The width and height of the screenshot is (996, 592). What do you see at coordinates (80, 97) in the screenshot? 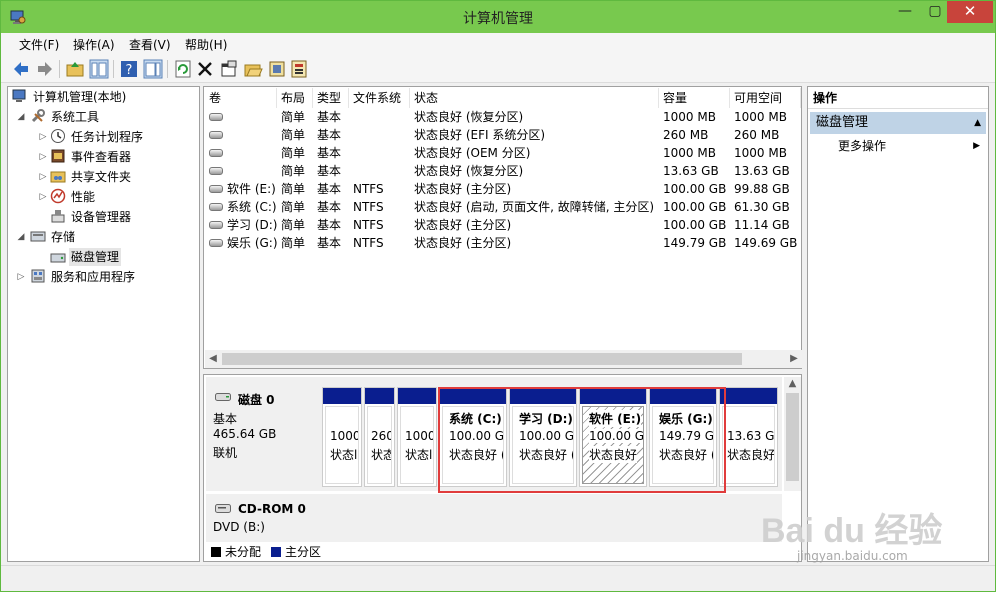
I see `tree-label: 计算机管理(本地)` at bounding box center [80, 97].